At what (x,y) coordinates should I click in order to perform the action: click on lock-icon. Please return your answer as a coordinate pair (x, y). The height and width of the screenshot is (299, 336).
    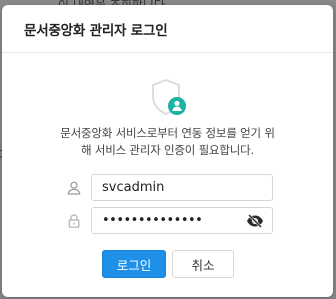
    Looking at the image, I should click on (74, 221).